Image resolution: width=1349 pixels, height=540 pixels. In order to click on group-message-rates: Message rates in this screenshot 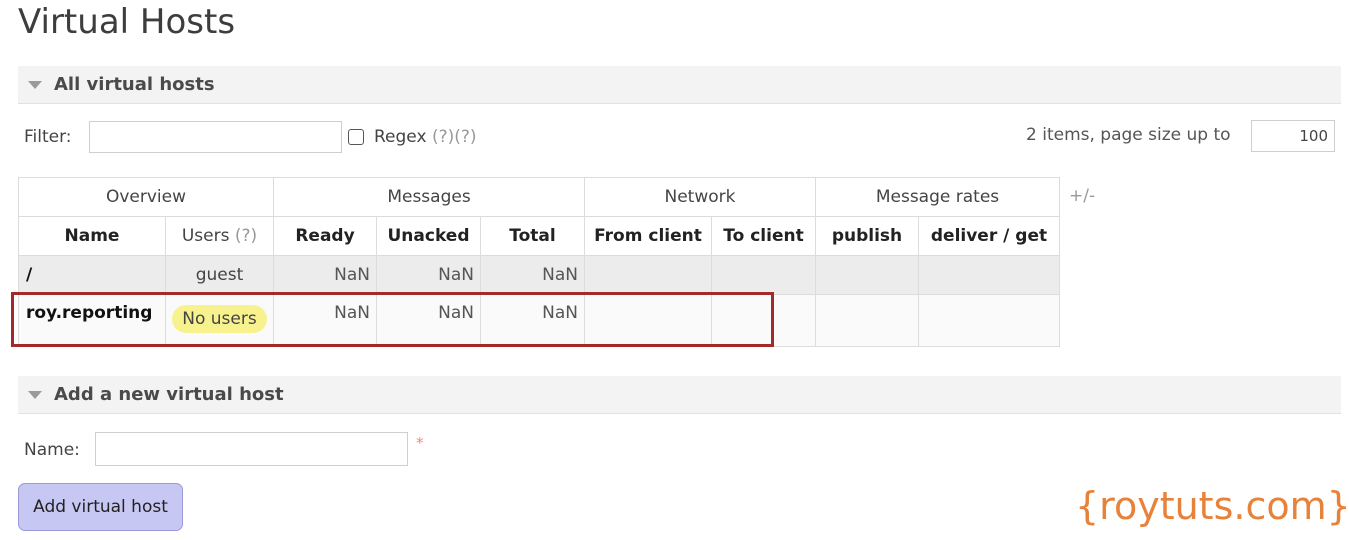, I will do `click(937, 197)`.